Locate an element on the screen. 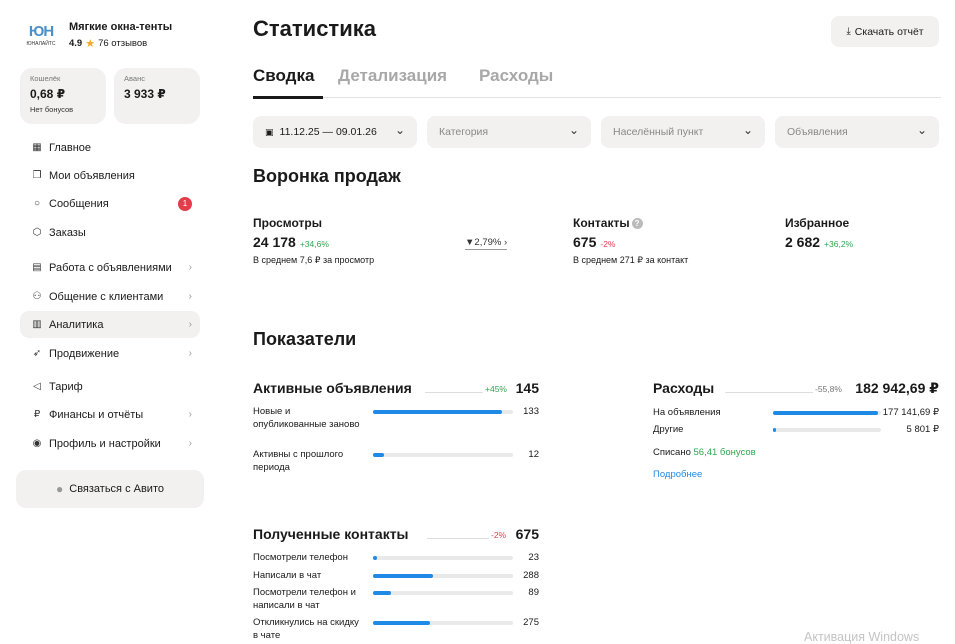 The image size is (955, 644). support-icon: ● is located at coordinates (60, 489).